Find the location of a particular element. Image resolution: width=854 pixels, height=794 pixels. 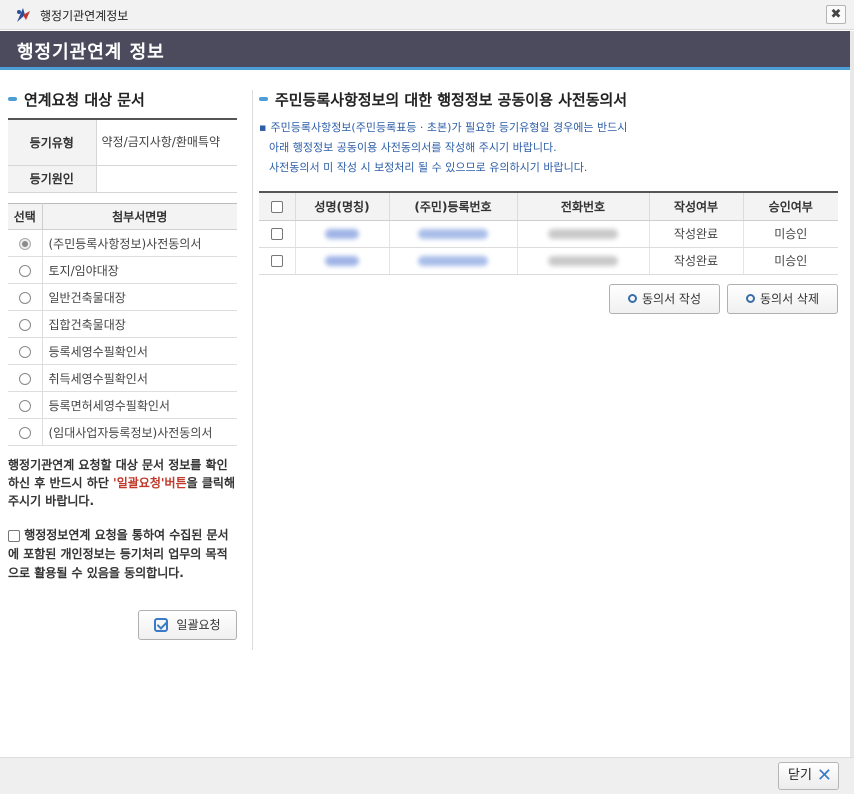

info-value is located at coordinates (166, 179).